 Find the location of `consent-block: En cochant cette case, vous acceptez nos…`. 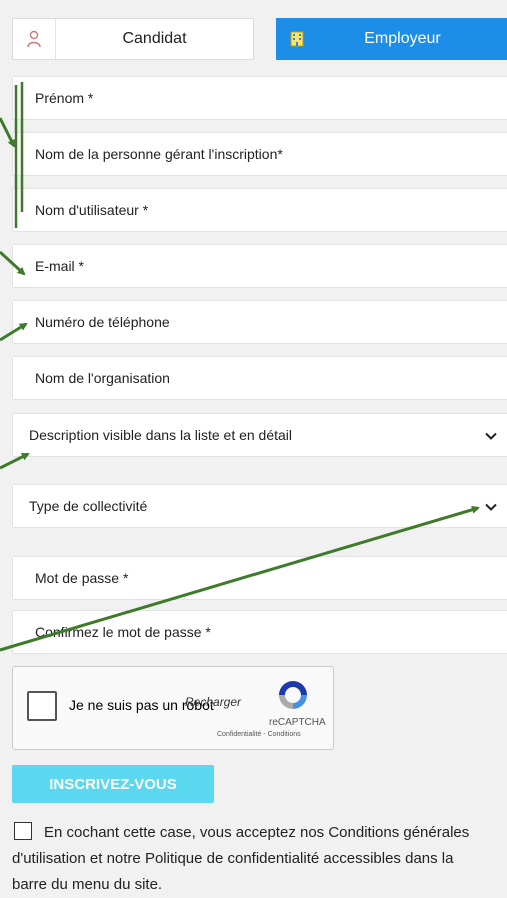

consent-block: En cochant cette case, vous acceptez nos… is located at coordinates (259, 859).